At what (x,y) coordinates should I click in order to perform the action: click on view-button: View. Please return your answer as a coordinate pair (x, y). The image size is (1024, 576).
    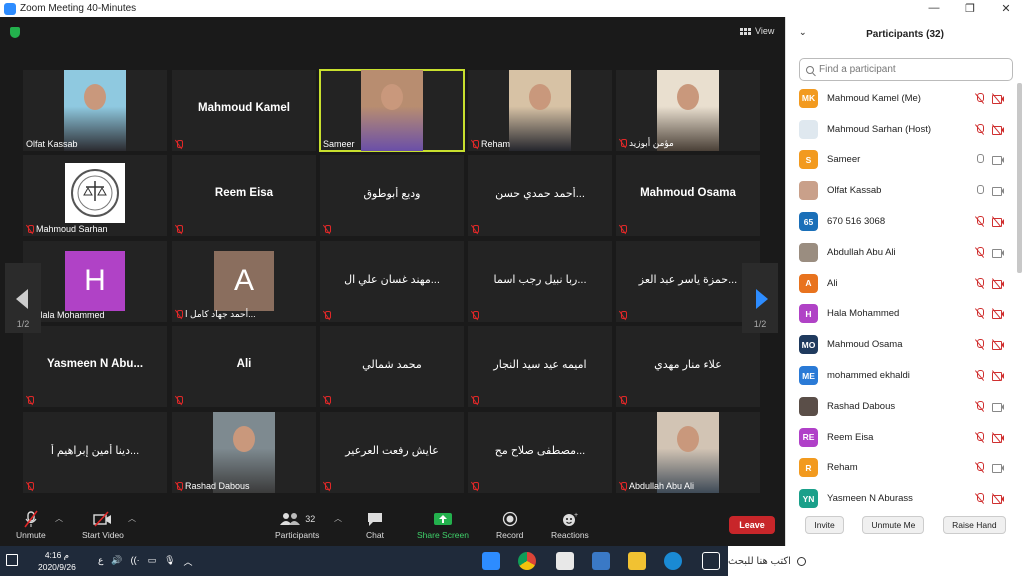
    Looking at the image, I should click on (757, 31).